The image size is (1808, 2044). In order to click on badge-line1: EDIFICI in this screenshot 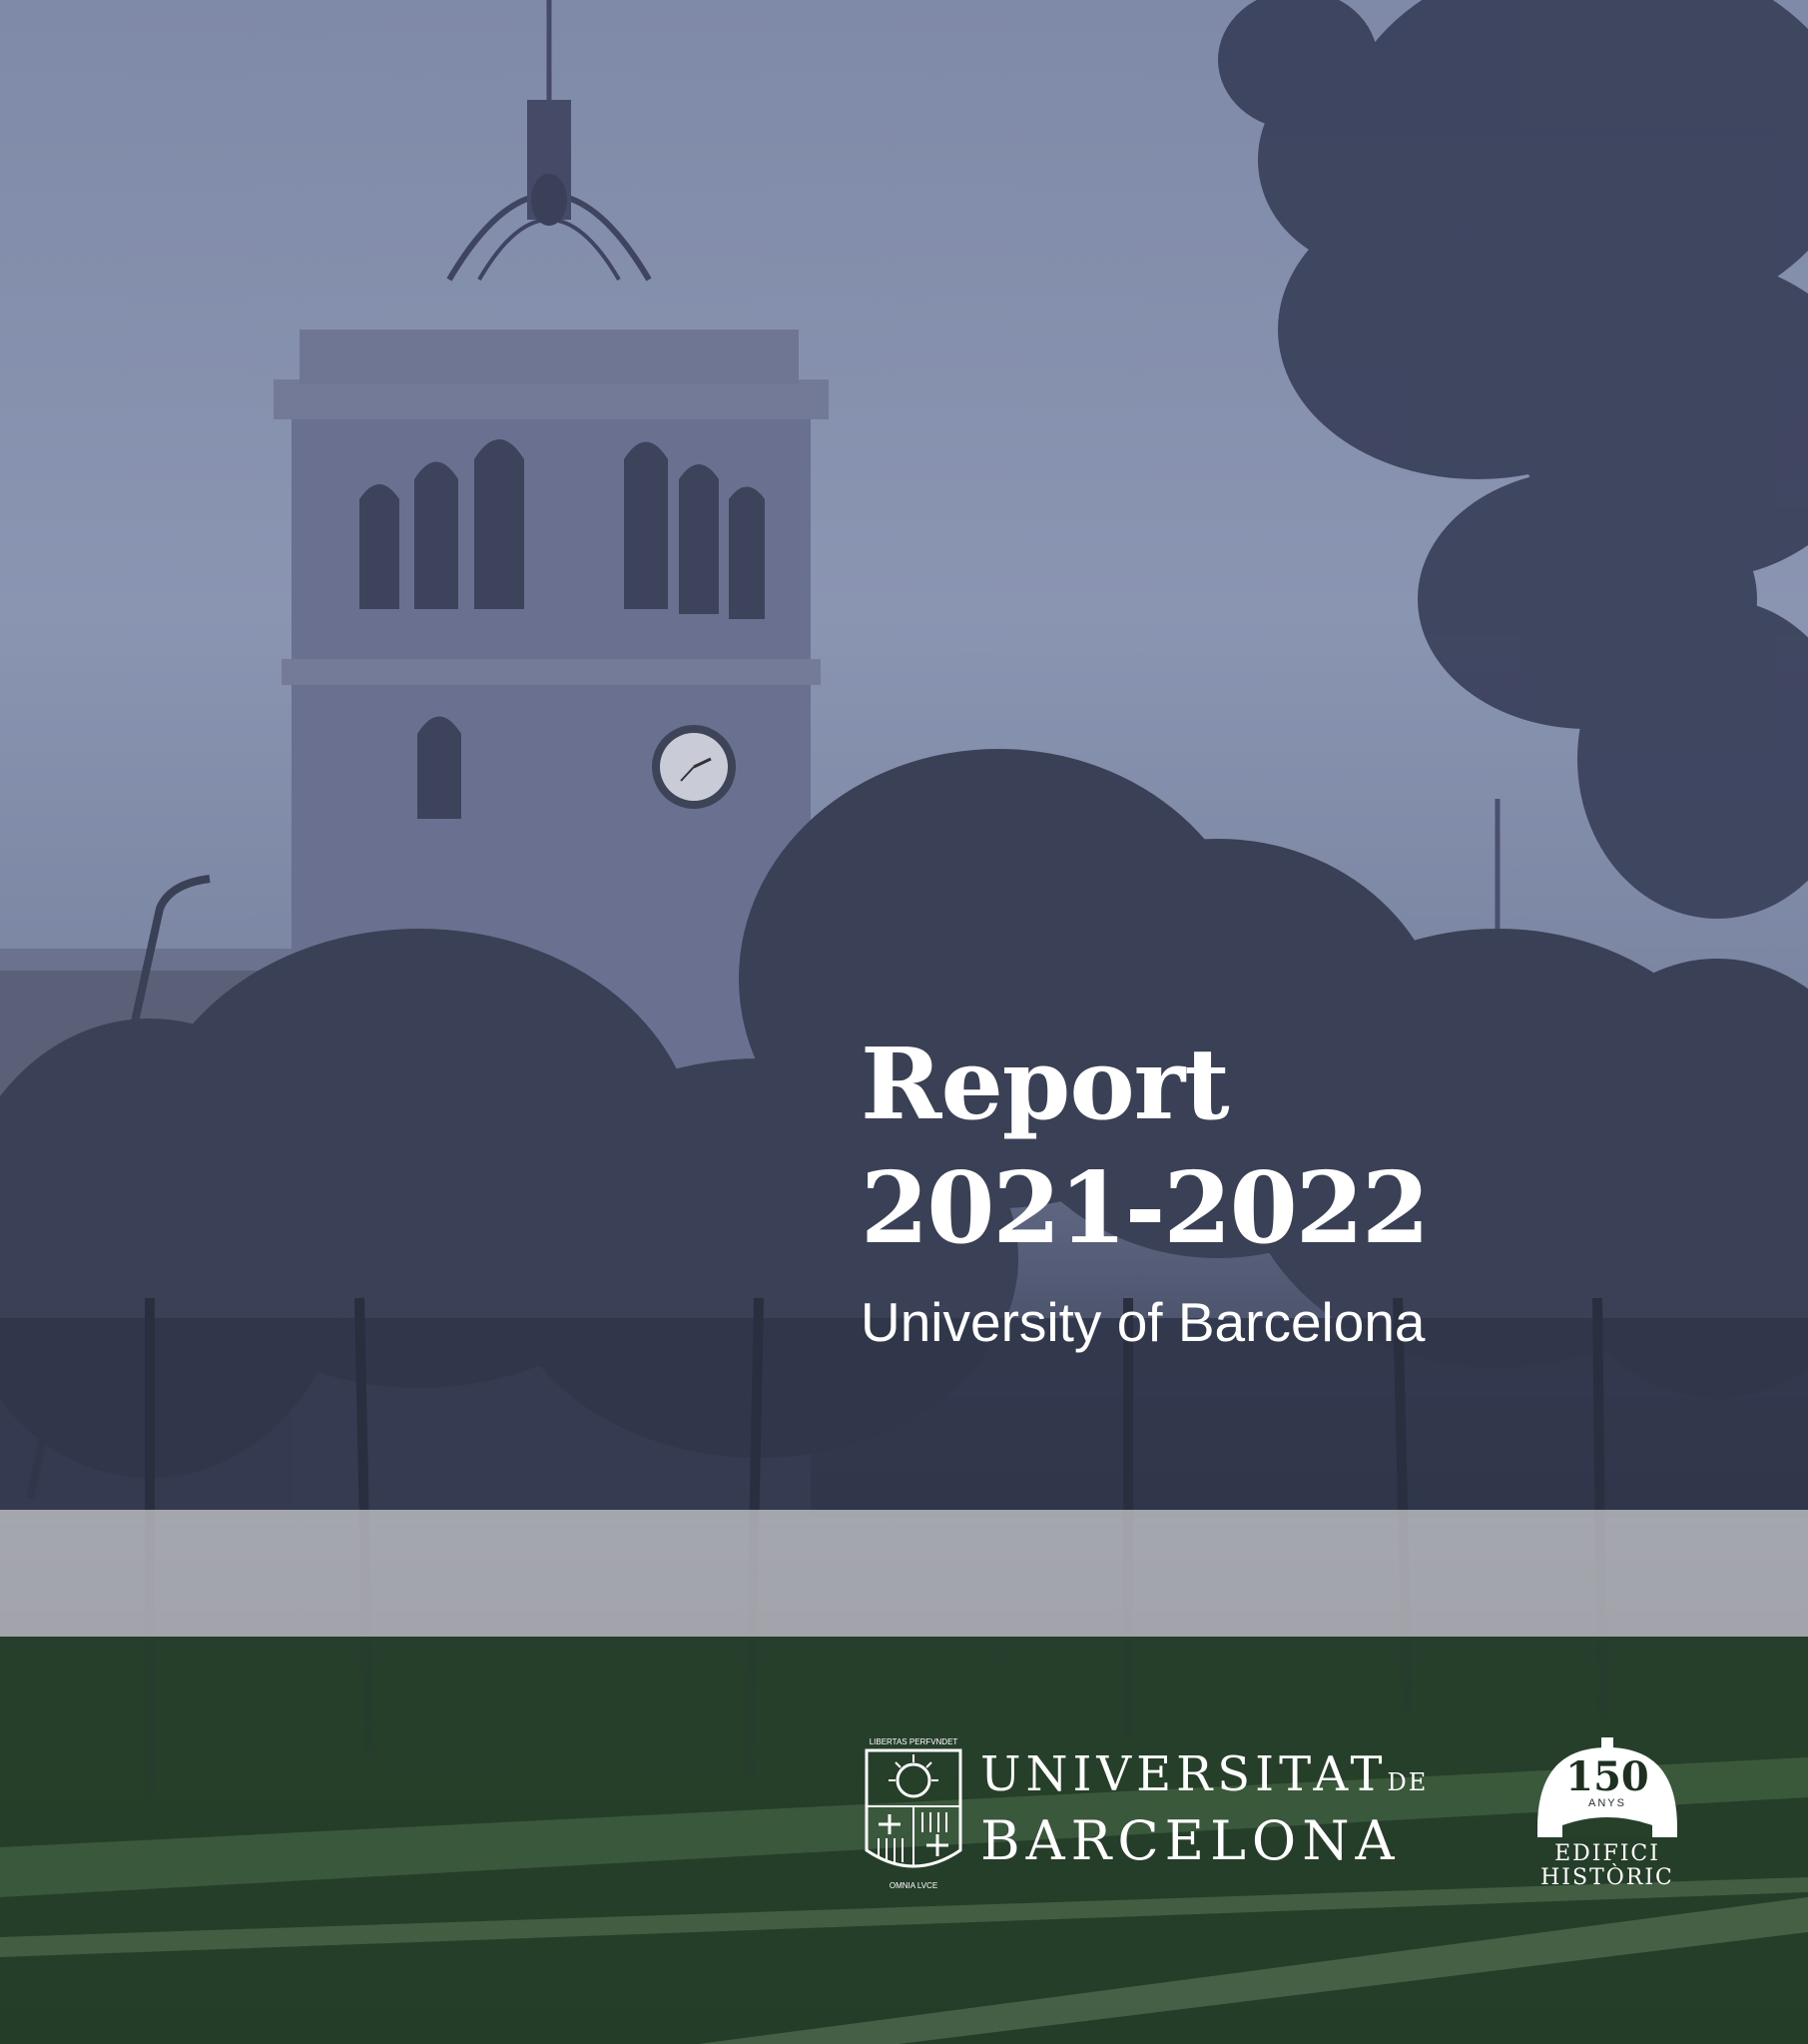, I will do `click(1607, 1853)`.